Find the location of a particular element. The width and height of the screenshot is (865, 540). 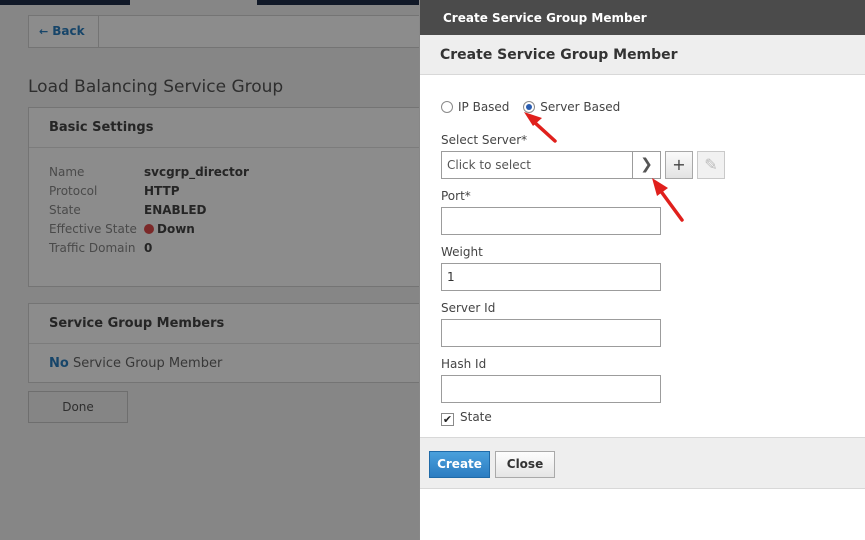

dialog-footer: Create Close is located at coordinates (642, 463).